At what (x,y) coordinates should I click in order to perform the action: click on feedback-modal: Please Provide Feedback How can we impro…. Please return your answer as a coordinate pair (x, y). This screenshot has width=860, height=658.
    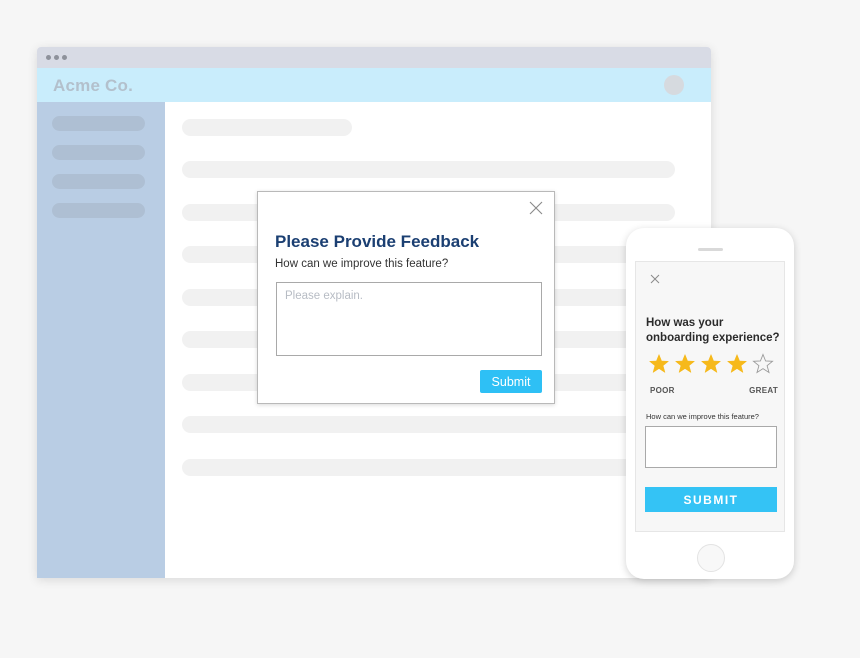
    Looking at the image, I should click on (406, 297).